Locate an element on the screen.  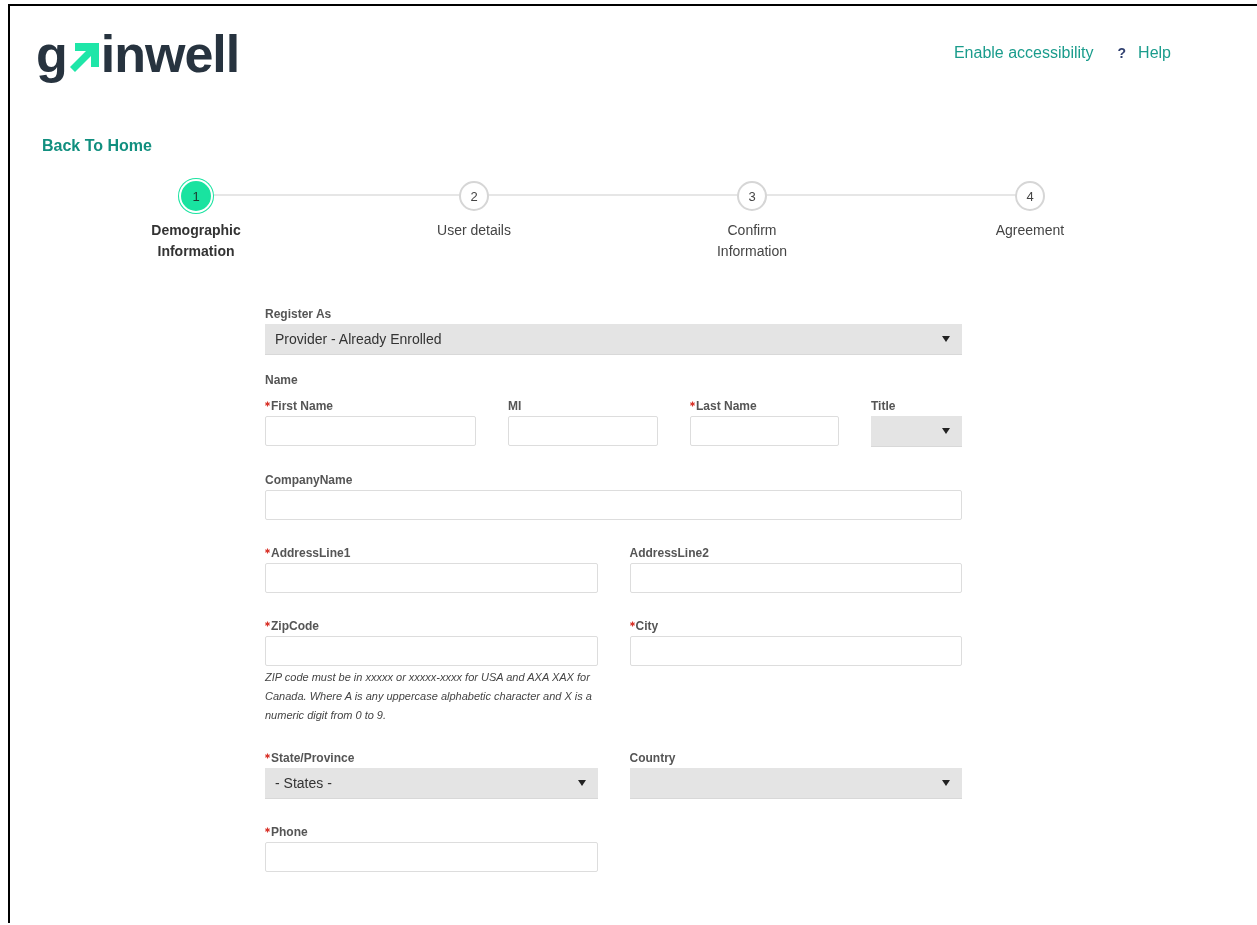
field-label: MI is located at coordinates (515, 406).